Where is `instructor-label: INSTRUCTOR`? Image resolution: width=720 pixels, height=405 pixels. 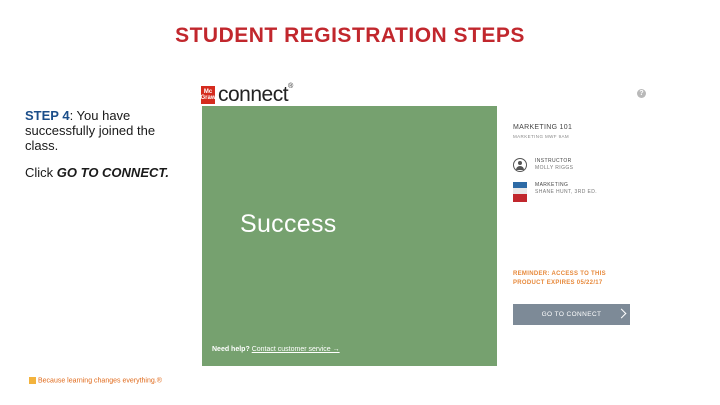 instructor-label: INSTRUCTOR is located at coordinates (553, 161).